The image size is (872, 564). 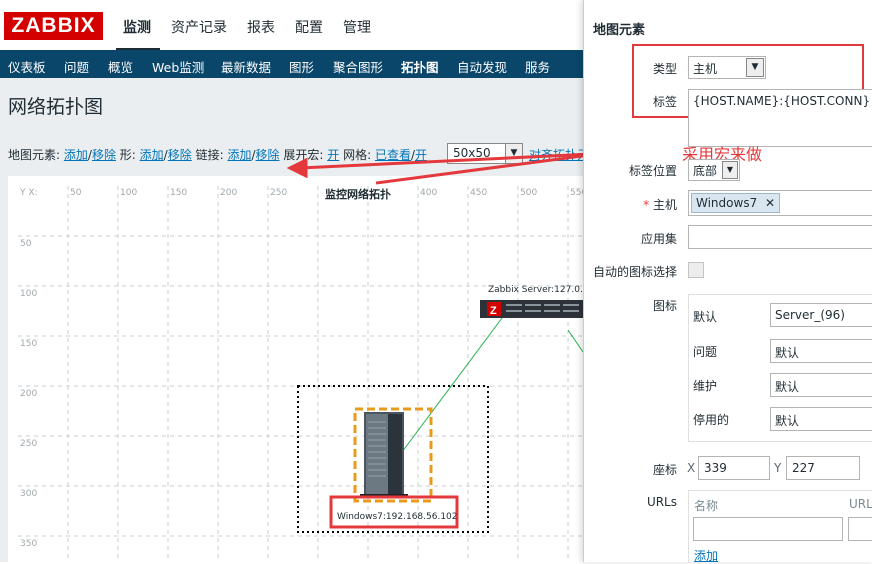 I want to click on host-field-label: * 主机, so click(x=660, y=205).